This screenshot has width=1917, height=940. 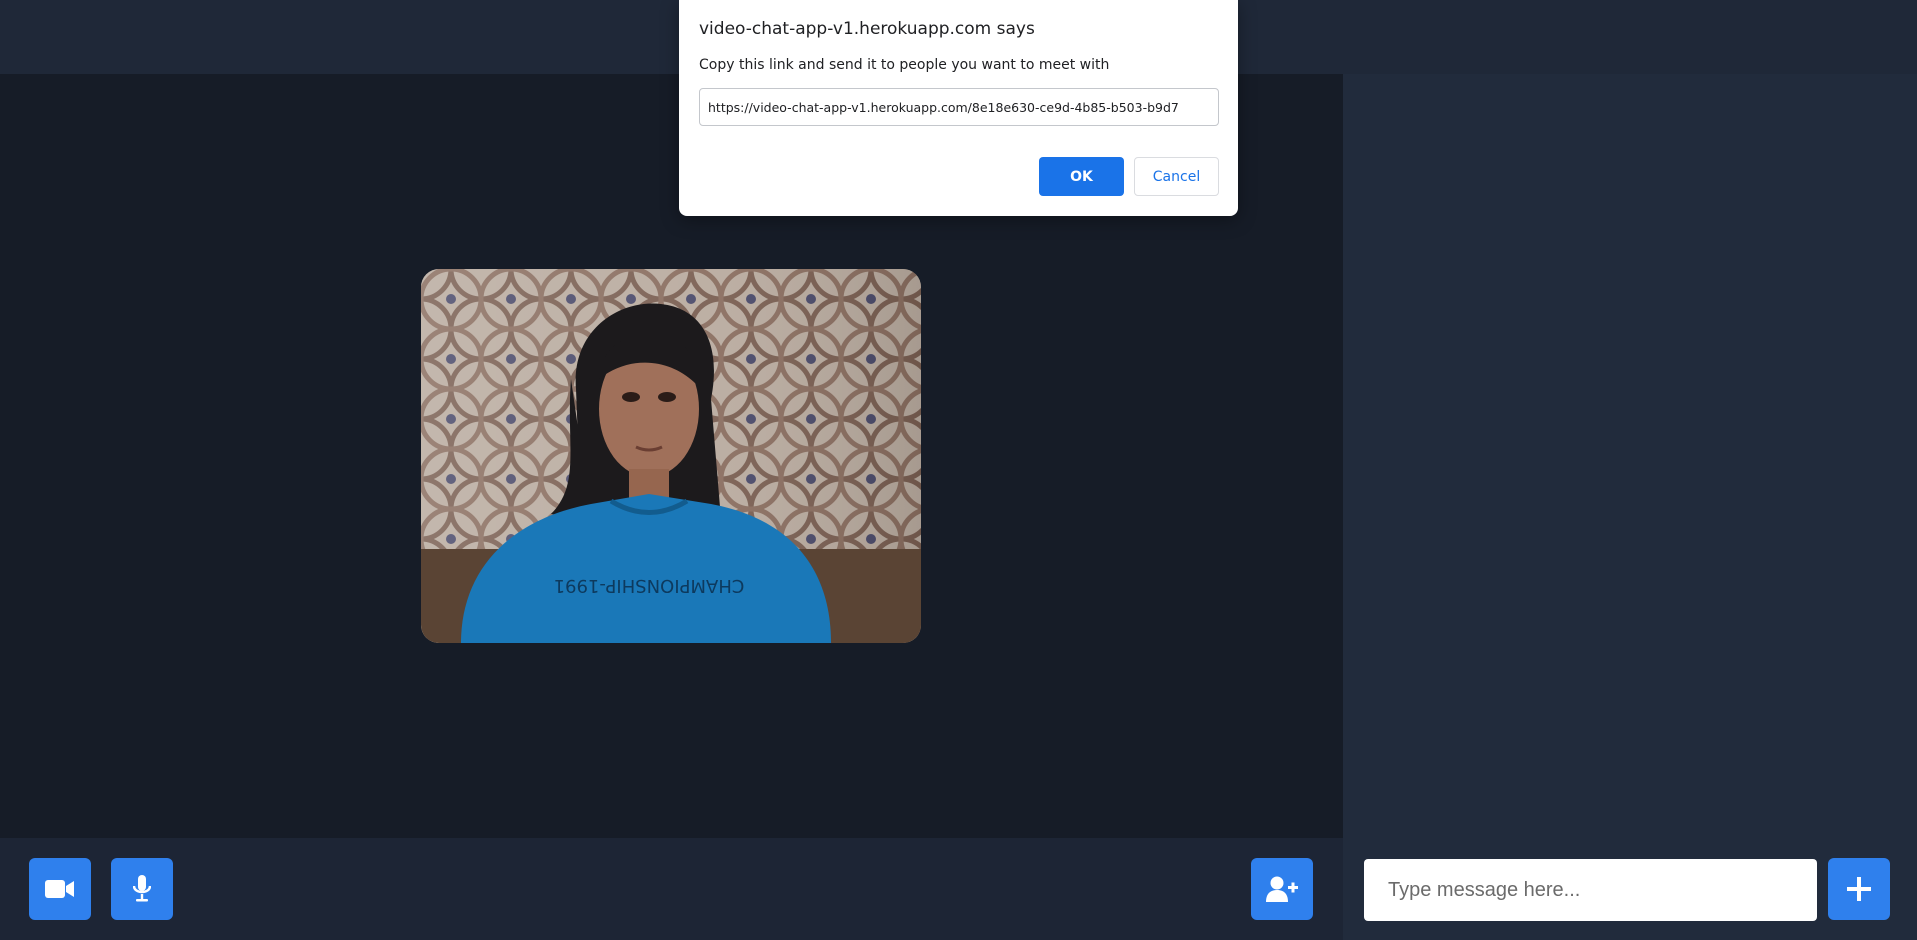 I want to click on control-bar, so click(x=671, y=889).